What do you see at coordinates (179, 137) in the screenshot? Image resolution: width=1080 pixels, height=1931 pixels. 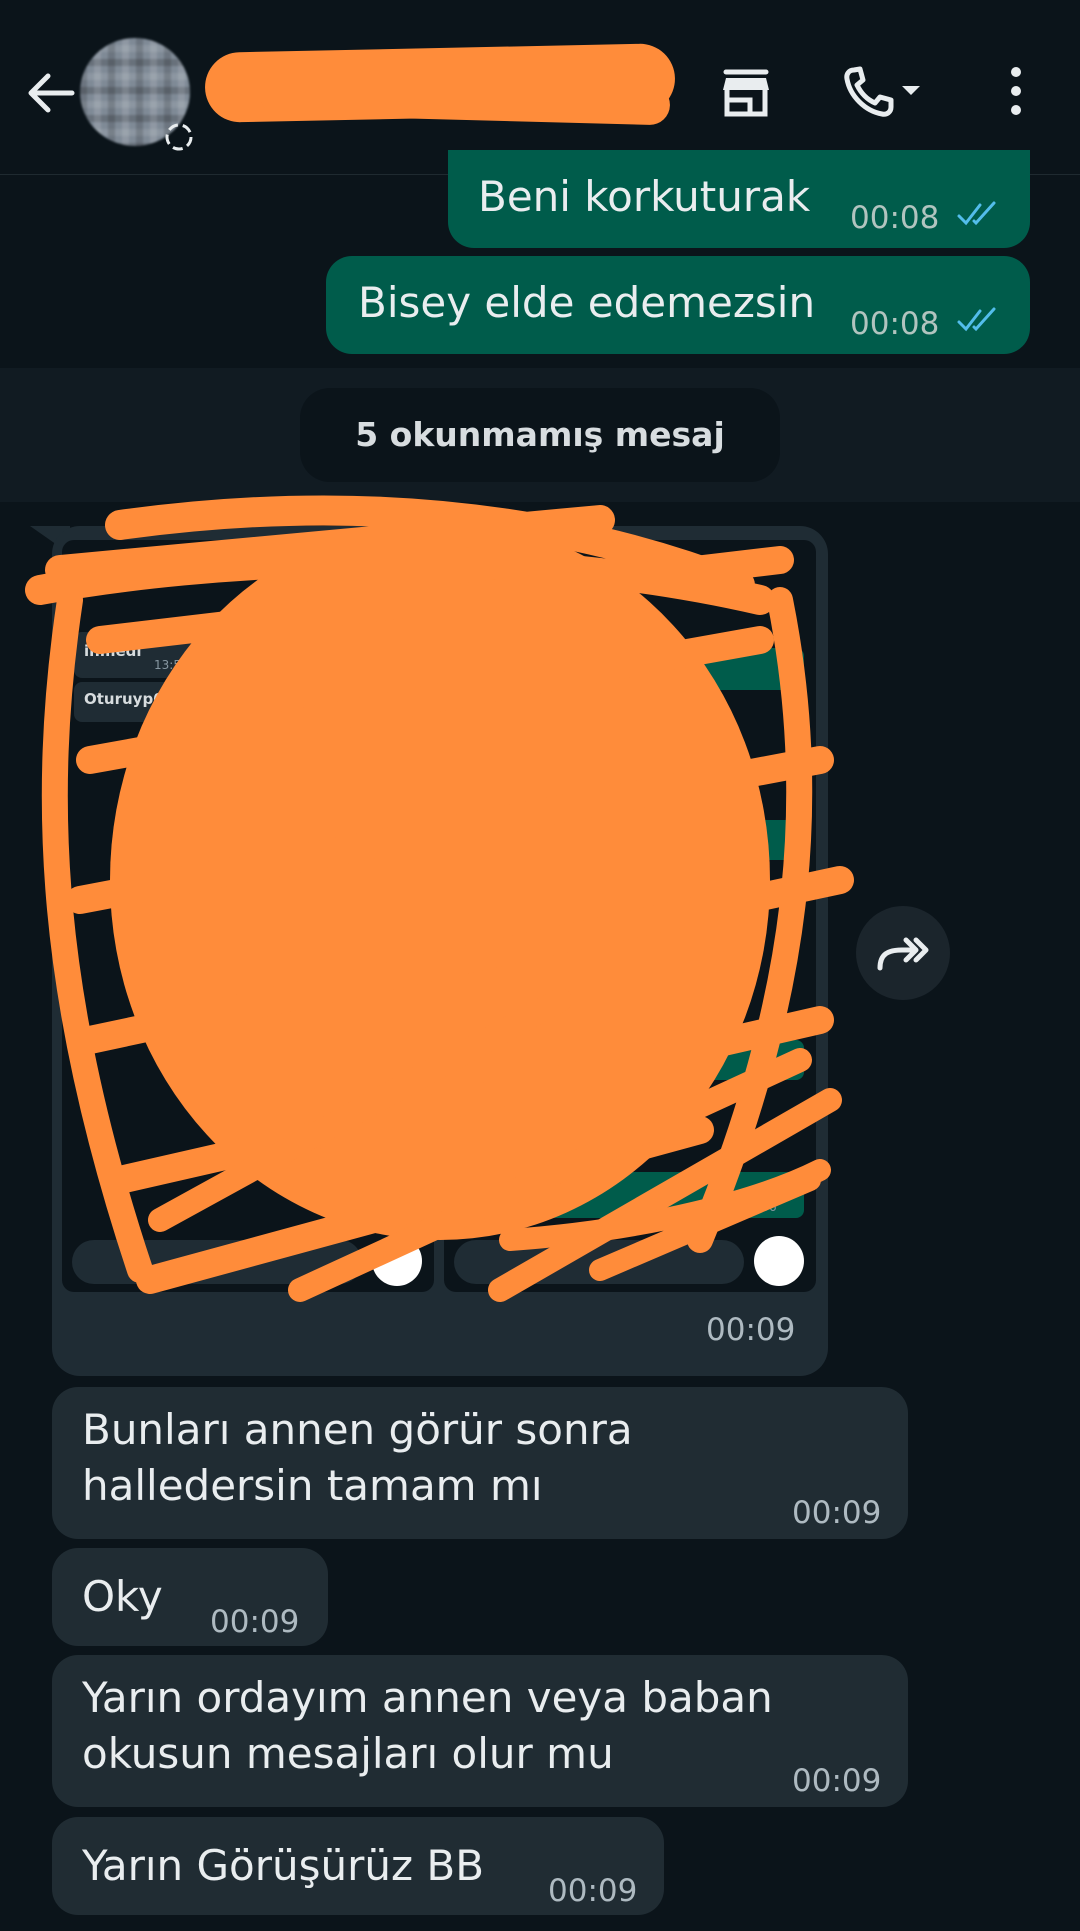 I see `status-ring-icon` at bounding box center [179, 137].